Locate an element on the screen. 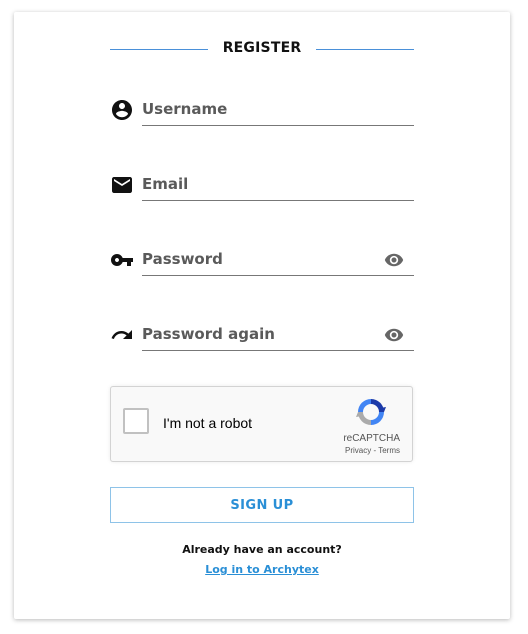  recaptcha-brand: reCAPTCHA is located at coordinates (371, 438).